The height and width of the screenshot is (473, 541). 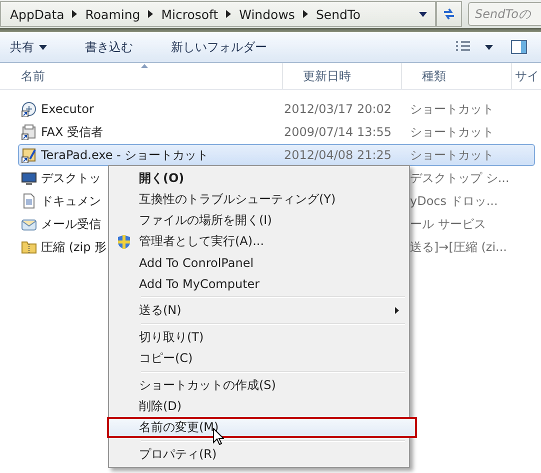 I want to click on file-name: ドキュメン, so click(x=71, y=201).